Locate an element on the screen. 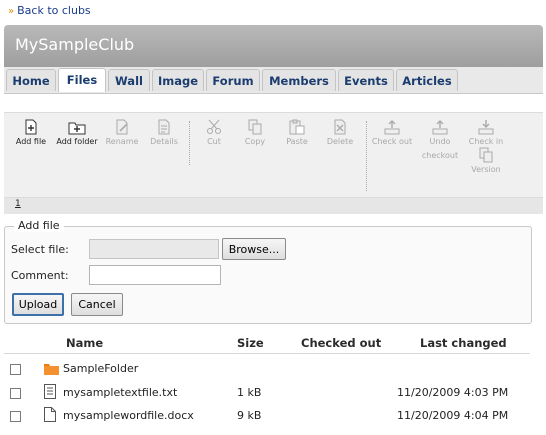 This screenshot has height=435, width=546. file-last-changed: 11/20/2009 4:03 PM is located at coordinates (453, 392).